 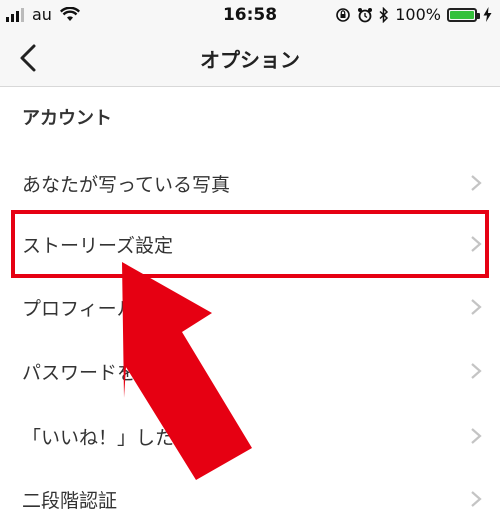 What do you see at coordinates (487, 14) in the screenshot?
I see `charging-bolt-icon` at bounding box center [487, 14].